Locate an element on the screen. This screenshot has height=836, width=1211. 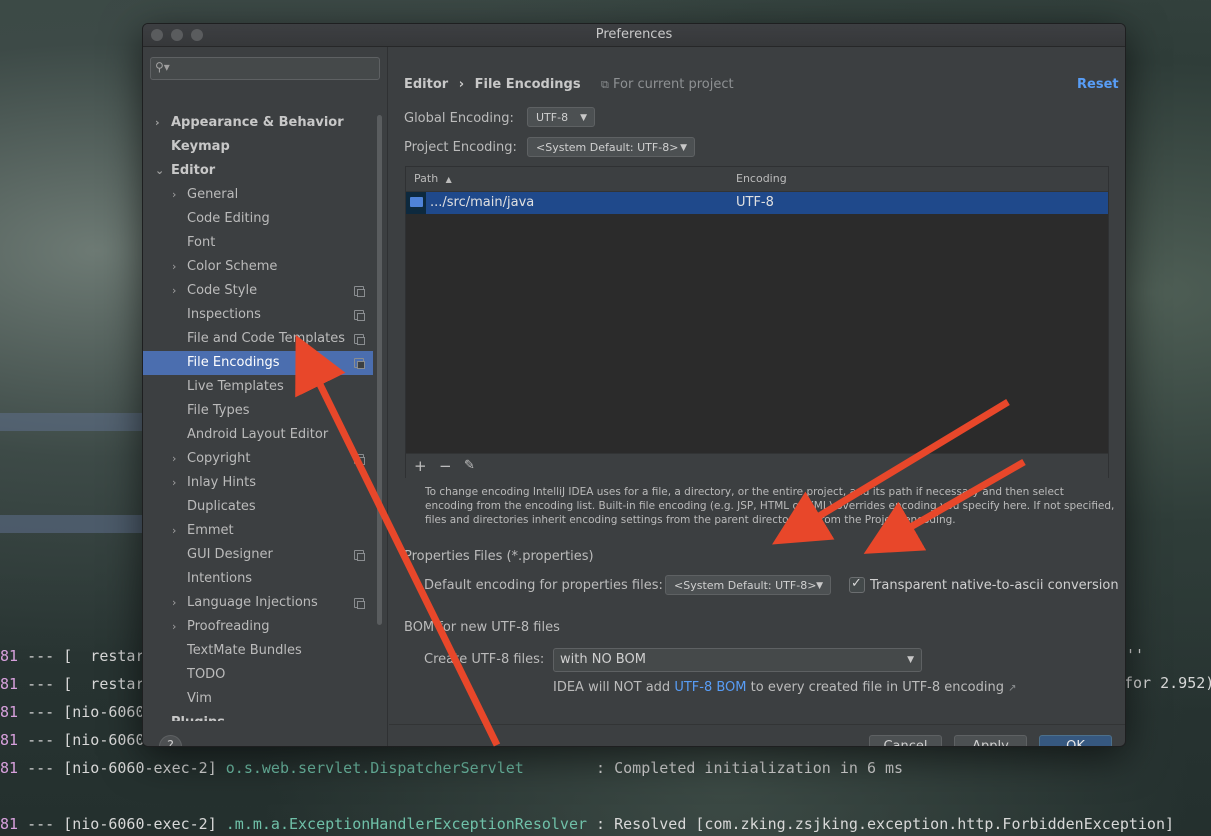
help-button: ? is located at coordinates (170, 740).